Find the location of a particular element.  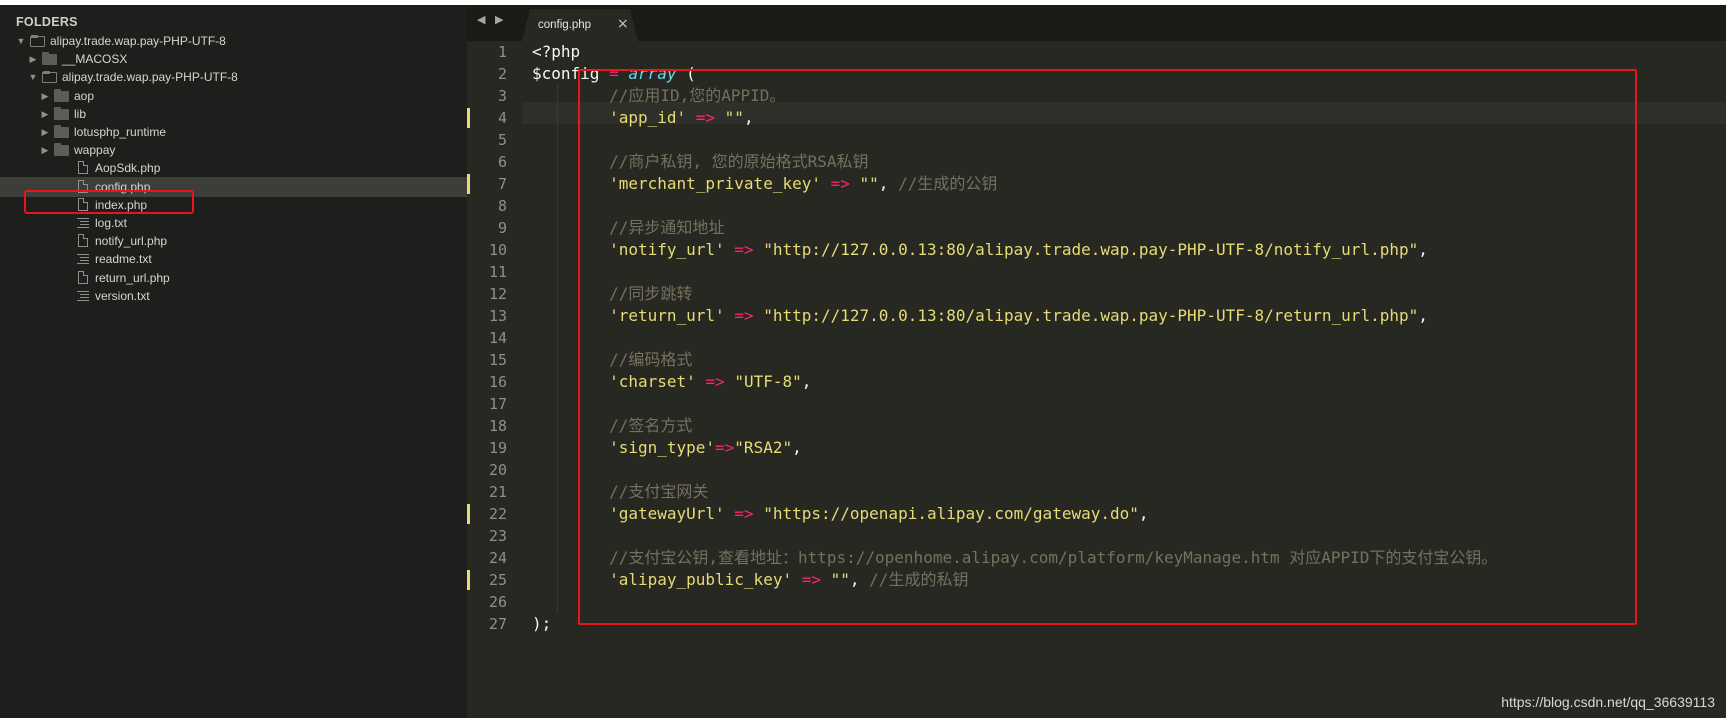

line-number: 27 is located at coordinates (497, 624).